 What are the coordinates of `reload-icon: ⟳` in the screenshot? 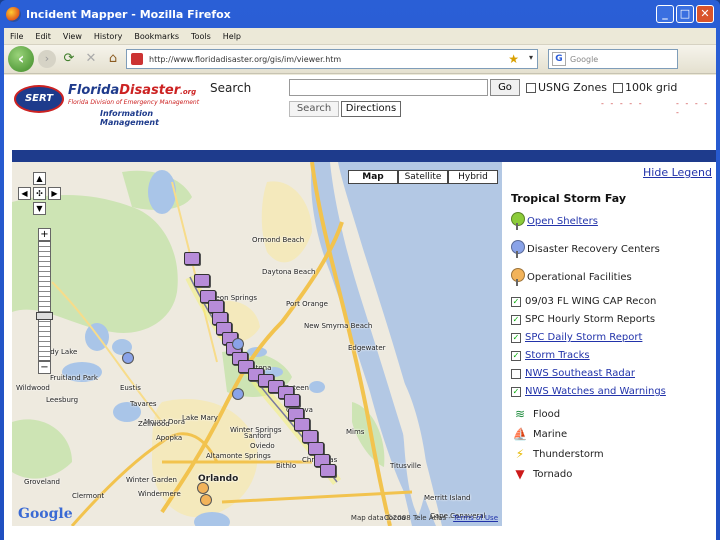 It's located at (69, 59).